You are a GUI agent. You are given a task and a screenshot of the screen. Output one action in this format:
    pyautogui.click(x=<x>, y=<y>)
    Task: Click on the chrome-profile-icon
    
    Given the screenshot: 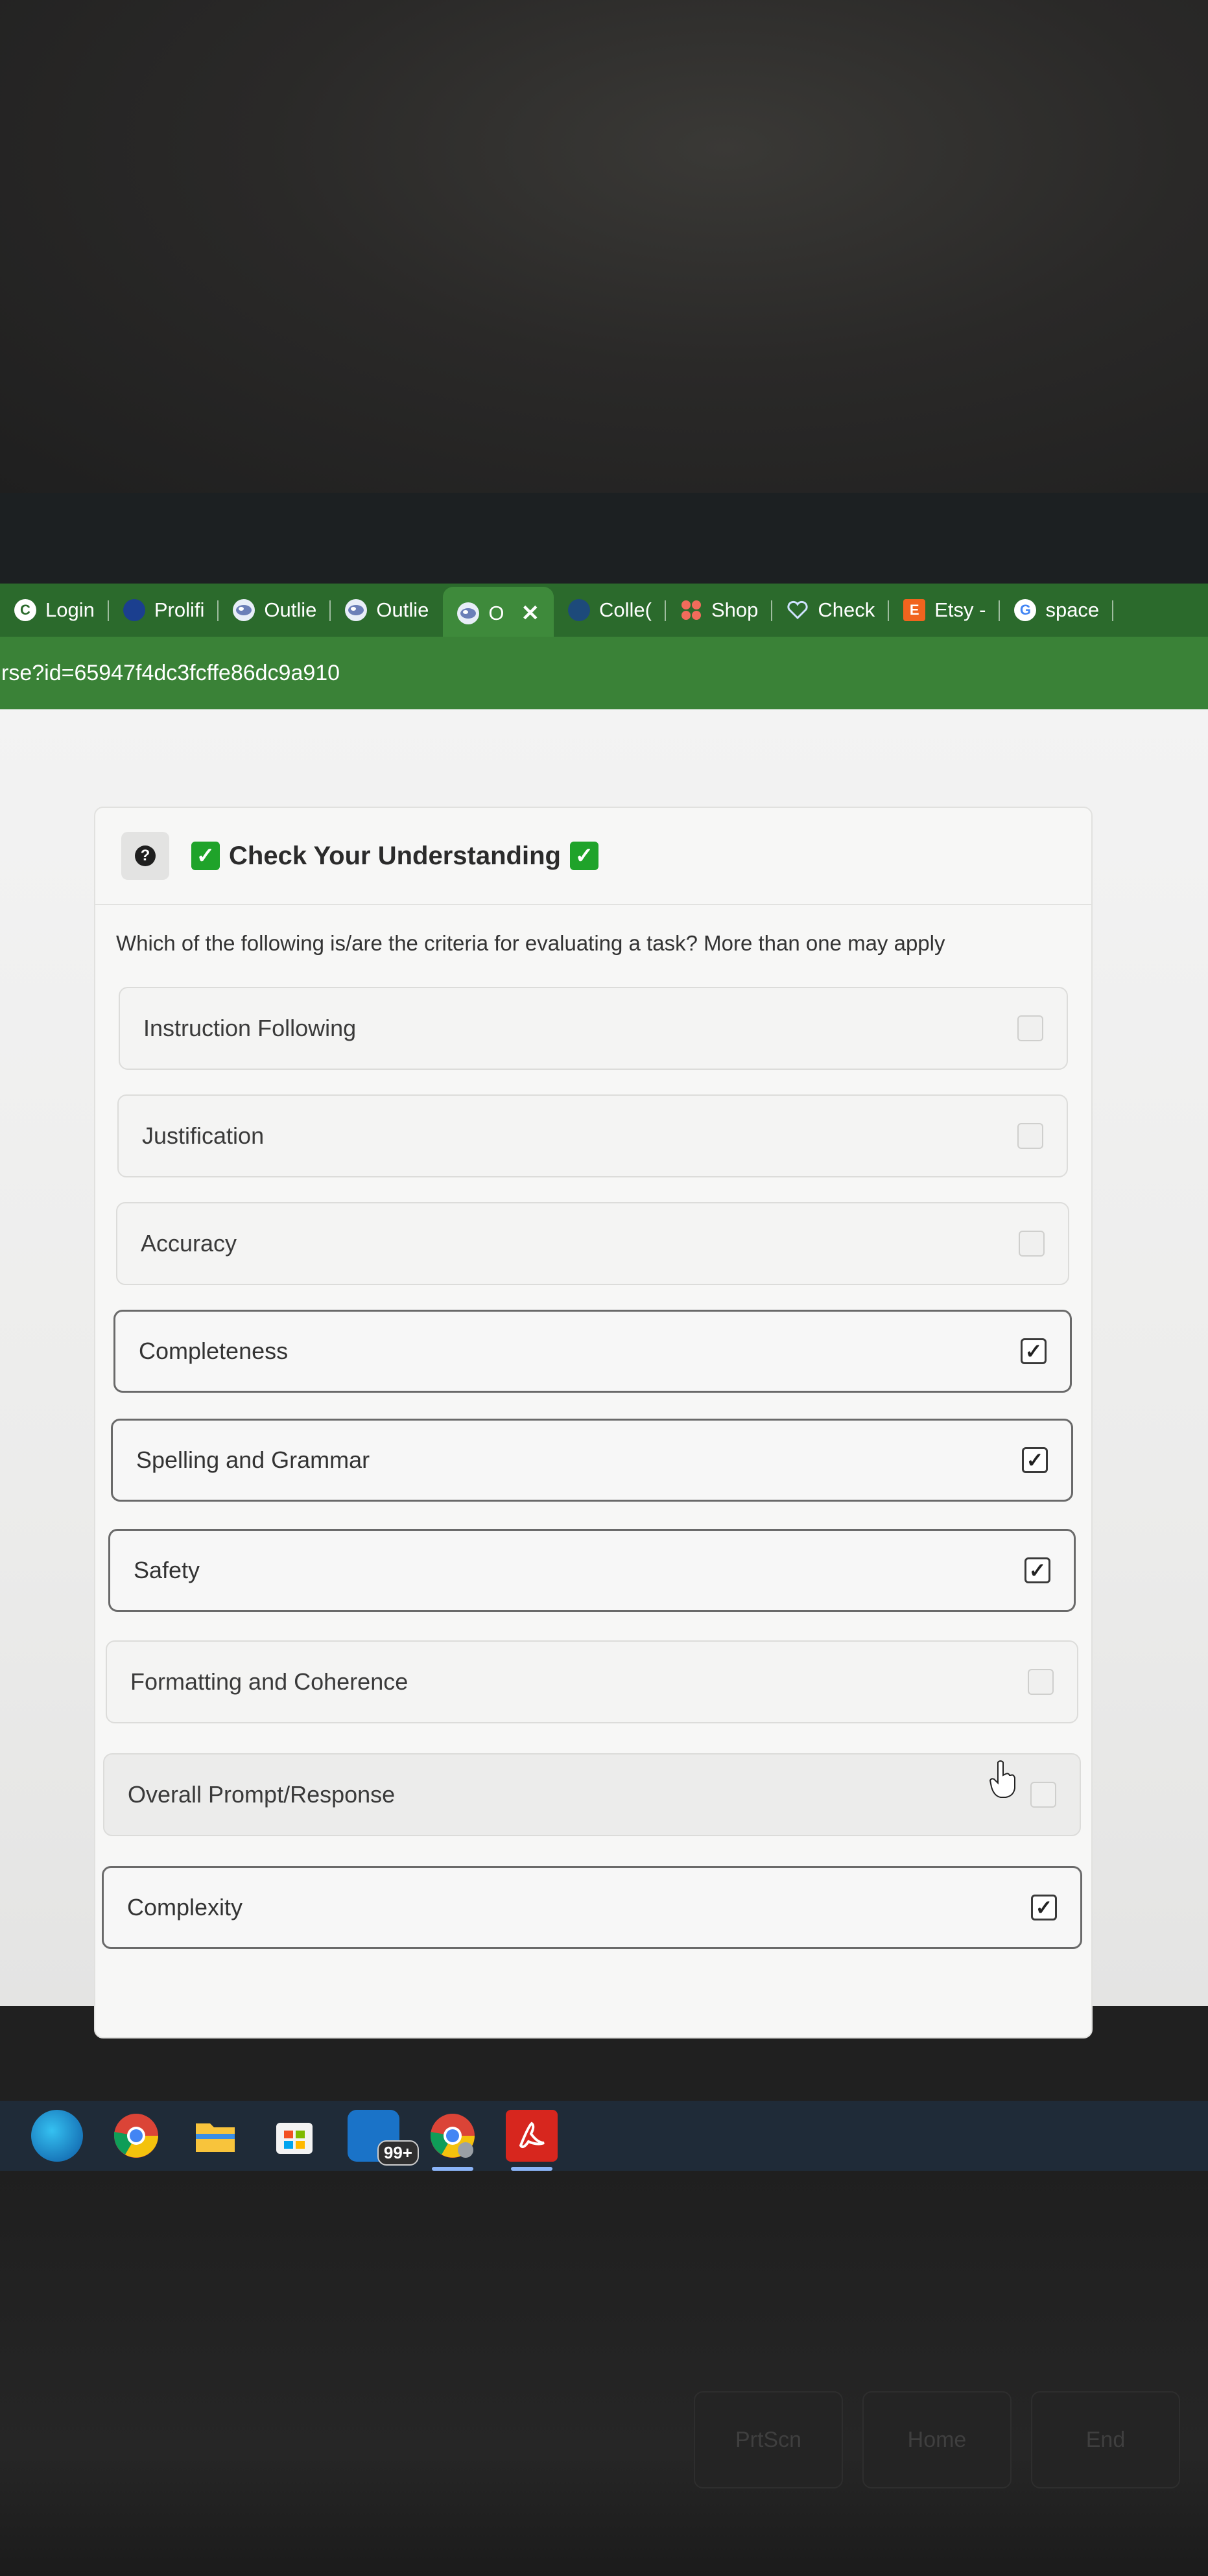 What is the action you would take?
    pyautogui.click(x=453, y=2140)
    